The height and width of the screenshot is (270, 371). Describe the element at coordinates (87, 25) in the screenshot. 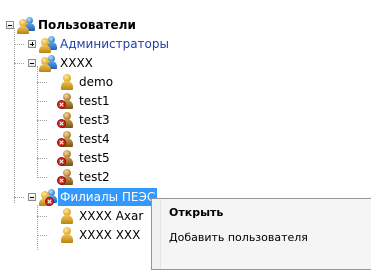

I see `tree-node-label: Пользователи` at that location.